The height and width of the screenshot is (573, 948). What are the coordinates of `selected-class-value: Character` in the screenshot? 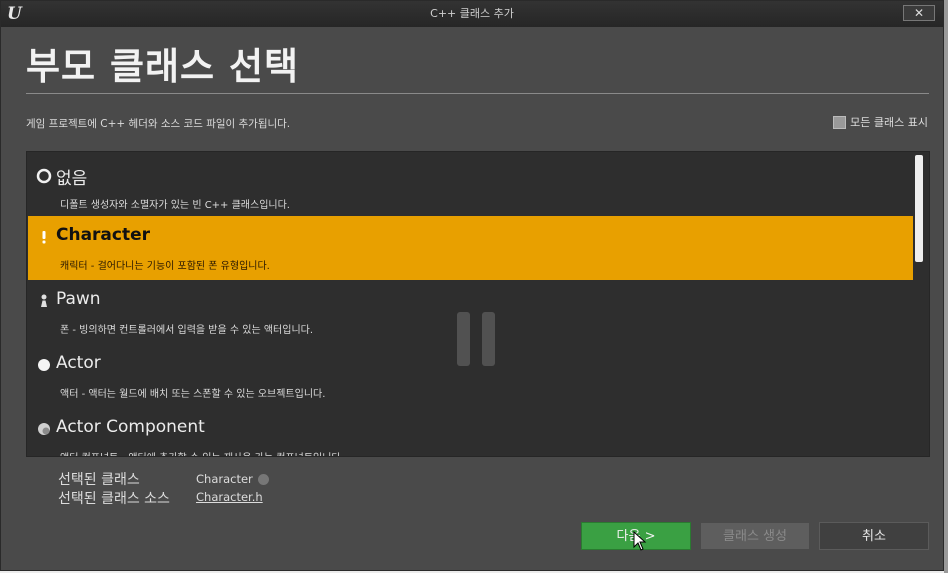 It's located at (224, 479).